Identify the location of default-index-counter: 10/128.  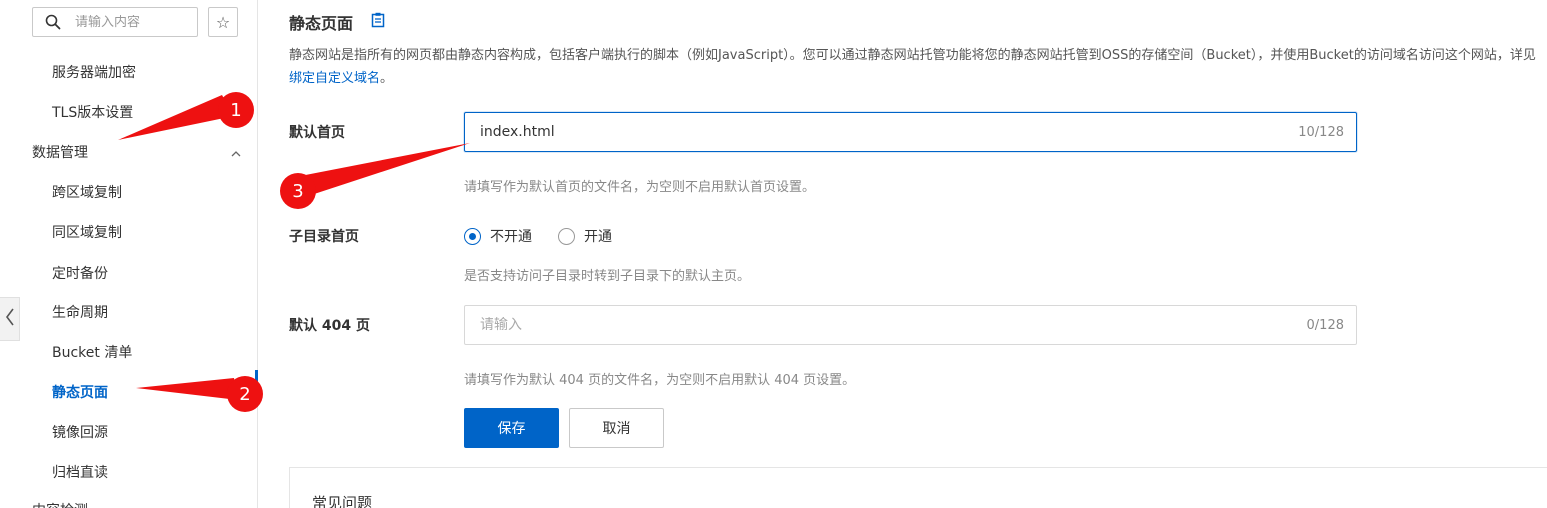
(1321, 132).